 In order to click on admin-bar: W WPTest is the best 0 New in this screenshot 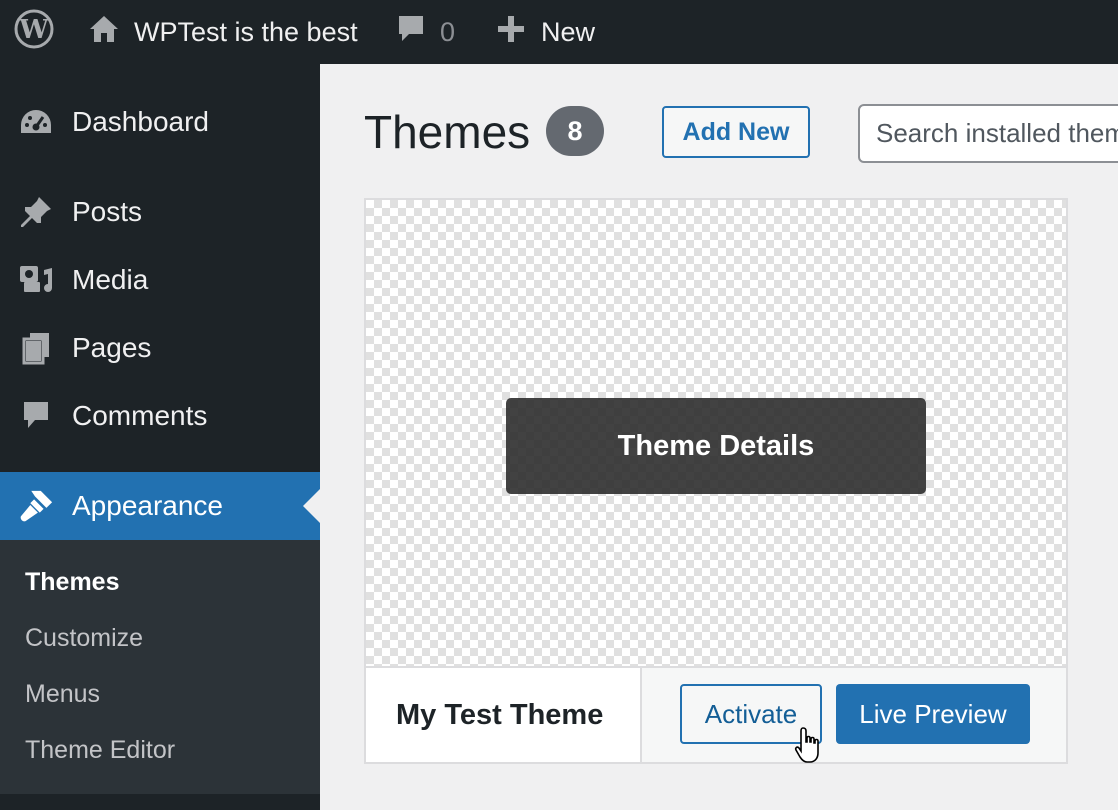, I will do `click(559, 32)`.